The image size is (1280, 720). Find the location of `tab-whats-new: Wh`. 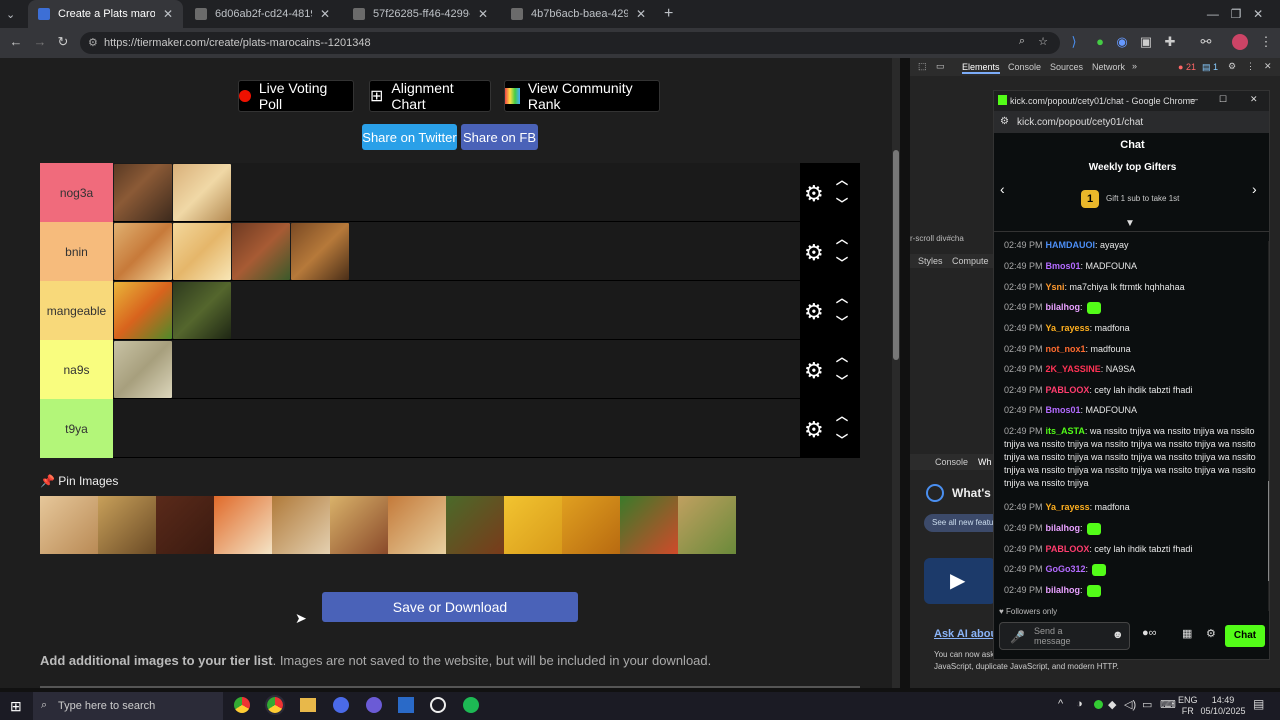

tab-whats-new: Wh is located at coordinates (985, 462).